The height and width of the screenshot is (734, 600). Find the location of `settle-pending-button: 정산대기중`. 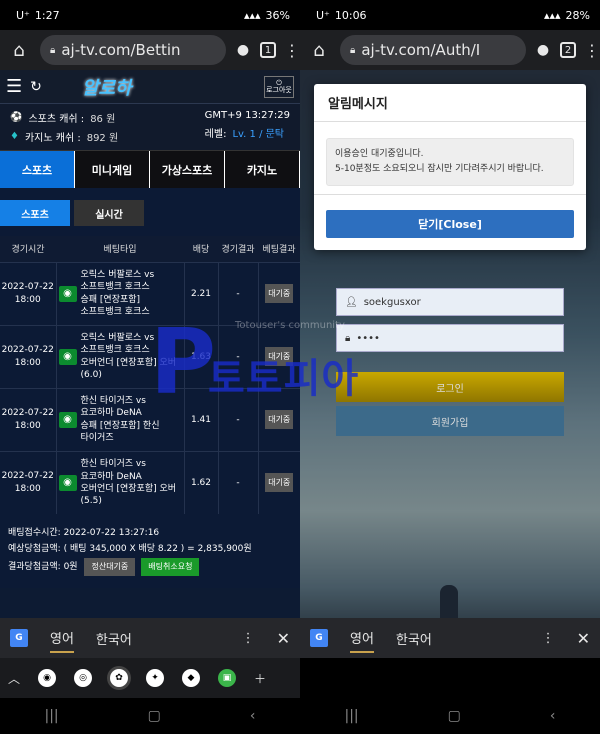

settle-pending-button: 정산대기중 is located at coordinates (110, 566).